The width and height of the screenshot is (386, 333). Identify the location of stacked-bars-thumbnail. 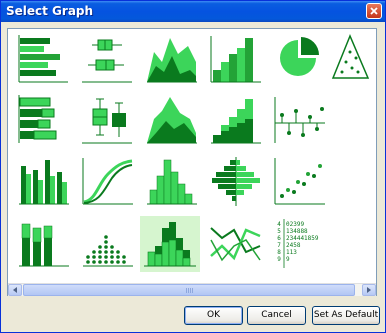
(45, 244).